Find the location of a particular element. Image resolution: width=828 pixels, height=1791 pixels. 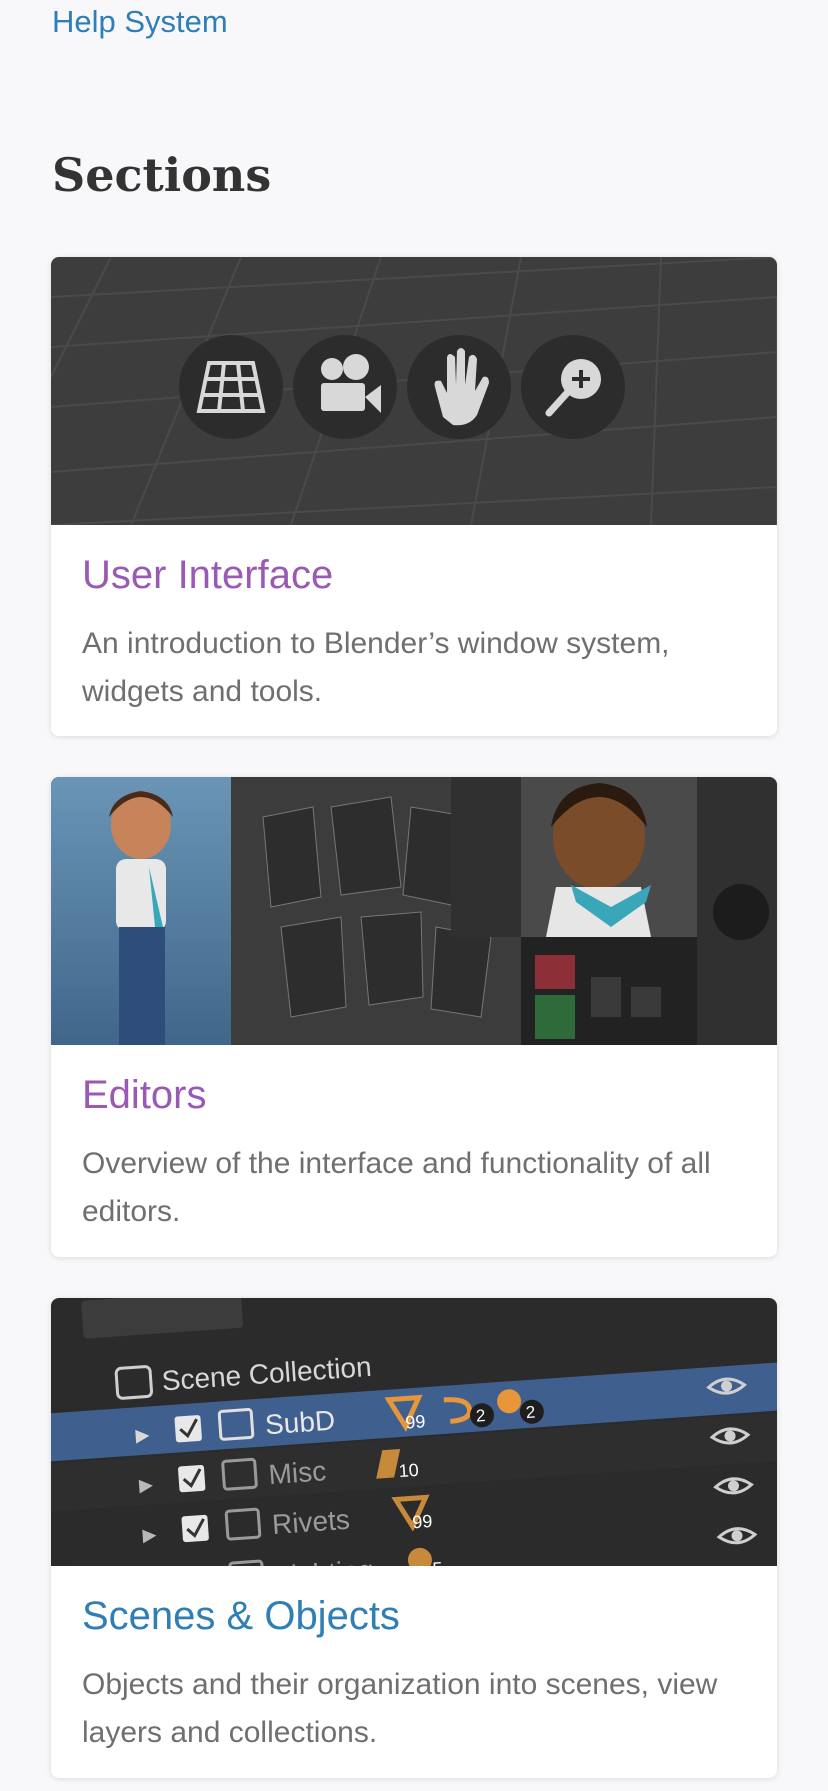

grid-icon is located at coordinates (231, 387).